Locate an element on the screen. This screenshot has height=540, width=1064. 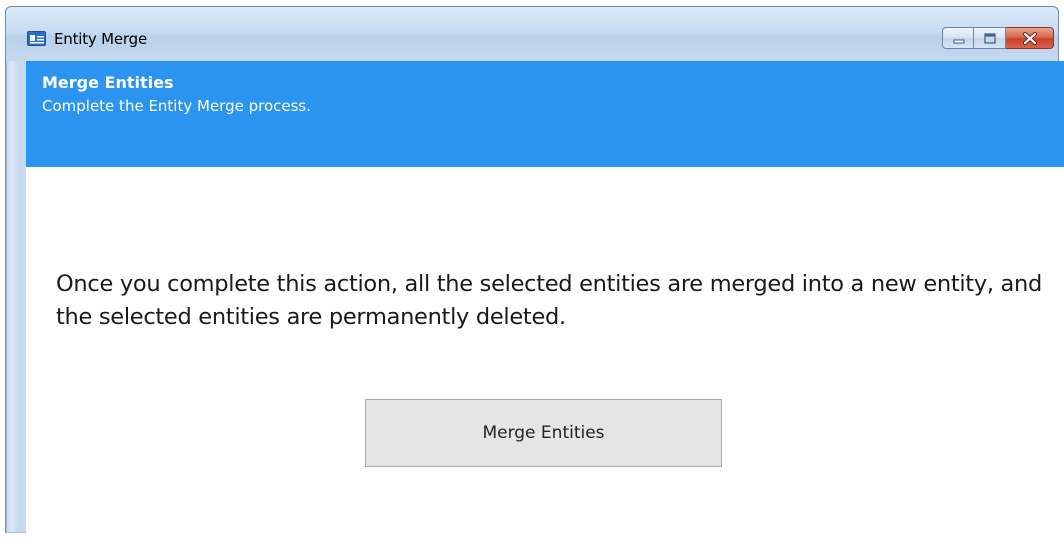
title-bar: Entity Merge is located at coordinates (532, 34).